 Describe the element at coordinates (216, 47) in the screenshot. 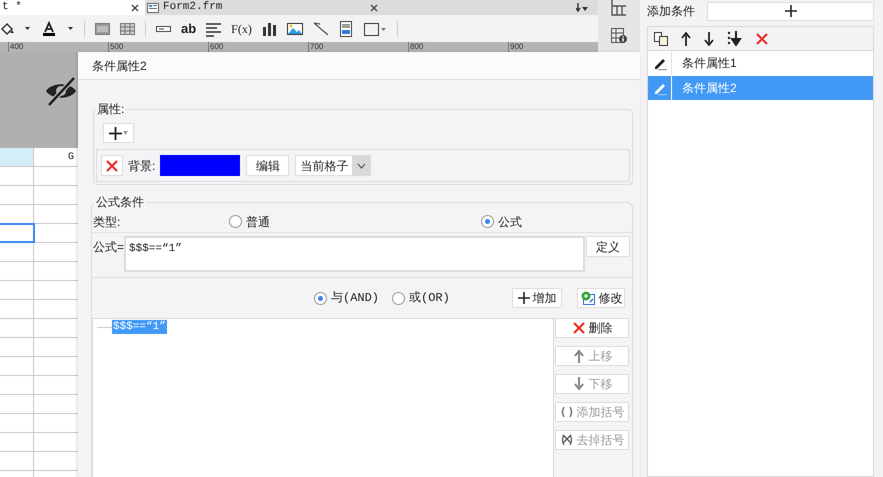

I see `ruler-label: 600` at that location.